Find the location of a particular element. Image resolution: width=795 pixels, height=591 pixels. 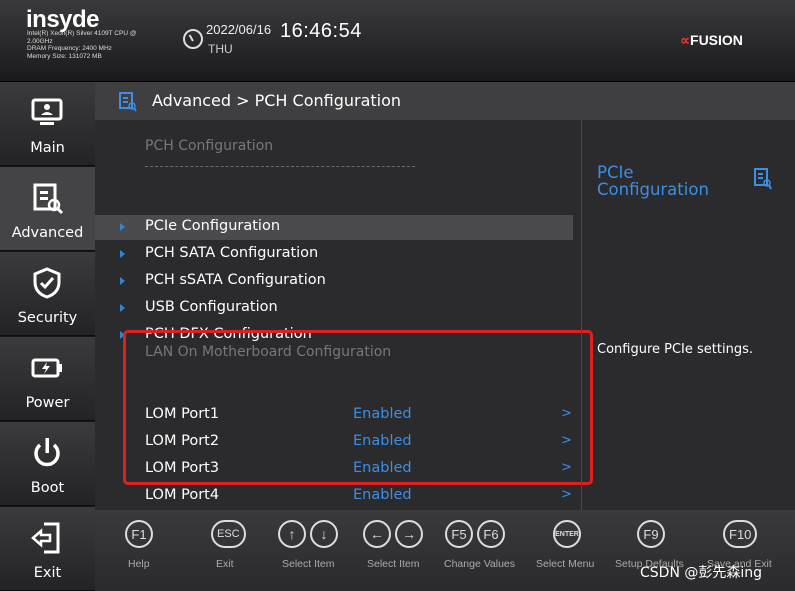

cpu-info: Intel(R) Xeon(R) Silver 4109T CPU @ is located at coordinates (82, 33).